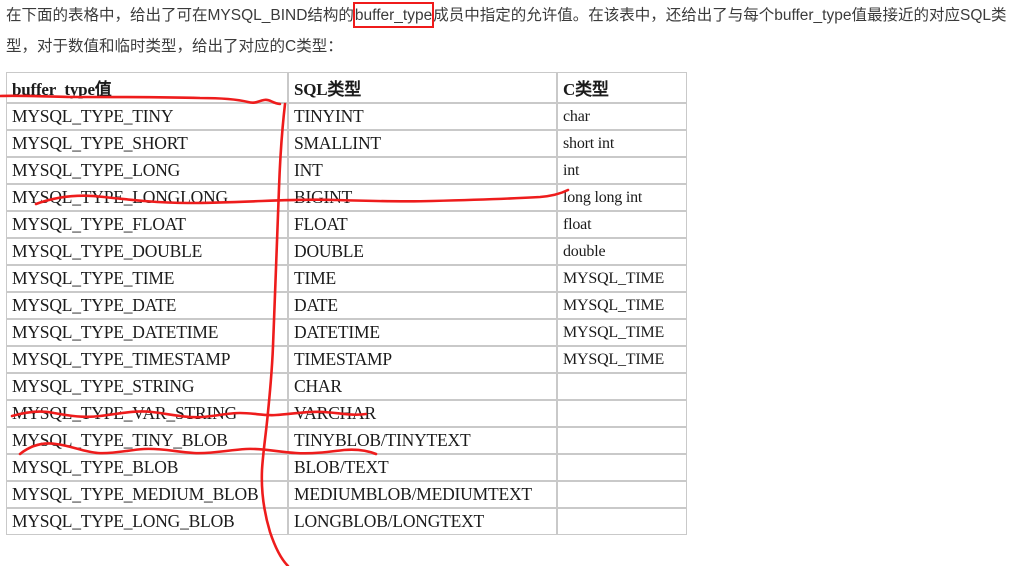 This screenshot has width=1027, height=566. Describe the element at coordinates (586, 89) in the screenshot. I see `column-header-c-type-label: C类型` at that location.